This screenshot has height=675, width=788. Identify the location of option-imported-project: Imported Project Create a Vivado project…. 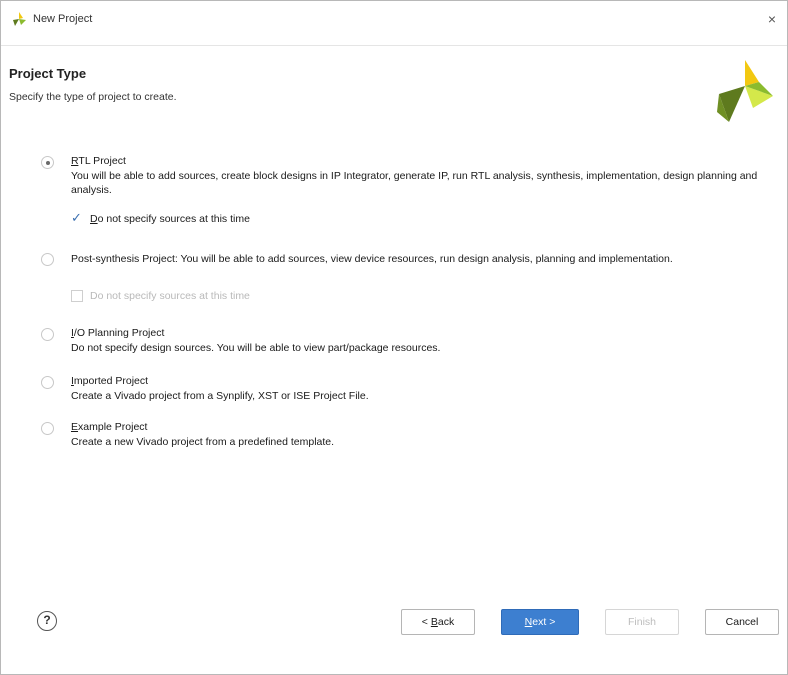
(401, 390).